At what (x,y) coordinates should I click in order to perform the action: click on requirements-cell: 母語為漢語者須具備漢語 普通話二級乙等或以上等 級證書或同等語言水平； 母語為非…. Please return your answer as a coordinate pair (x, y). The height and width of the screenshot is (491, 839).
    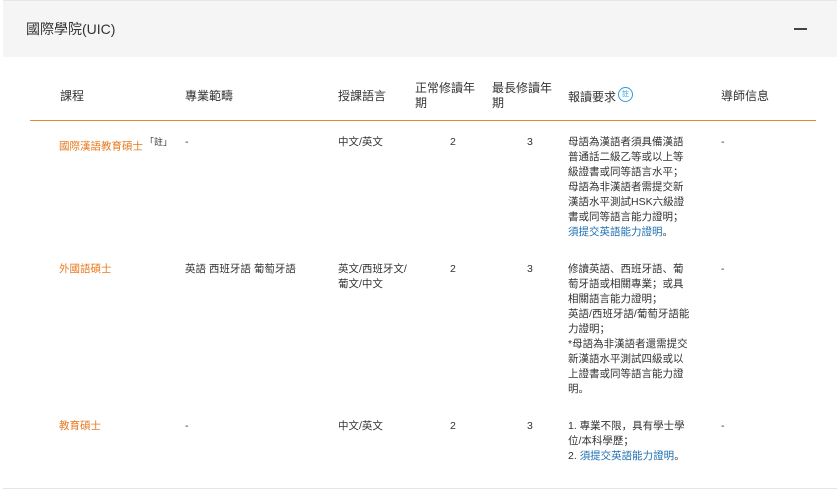
    Looking at the image, I should click on (644, 192).